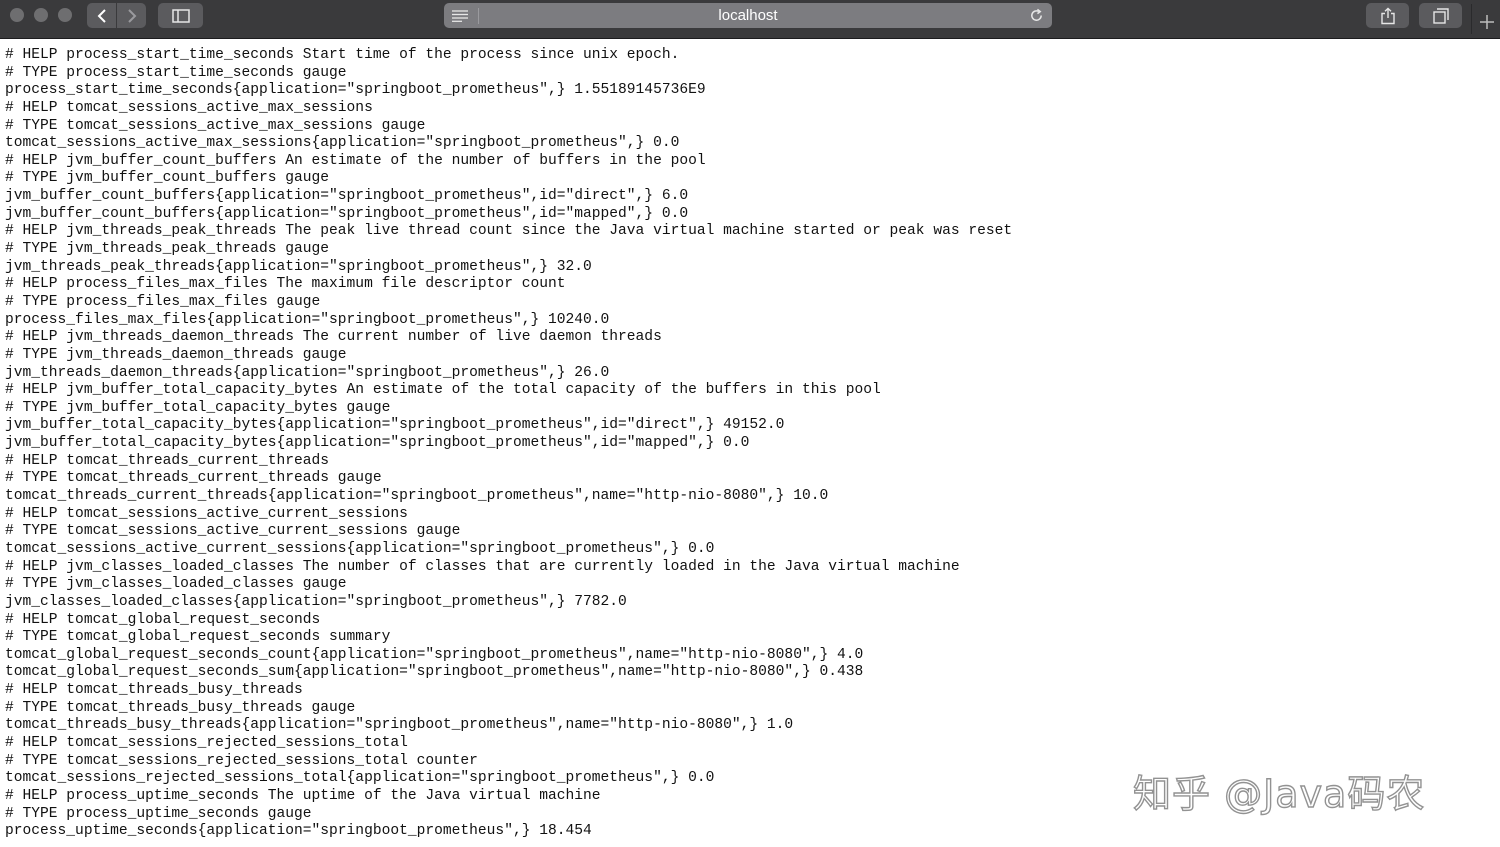  I want to click on address-bar: localhost, so click(748, 15).